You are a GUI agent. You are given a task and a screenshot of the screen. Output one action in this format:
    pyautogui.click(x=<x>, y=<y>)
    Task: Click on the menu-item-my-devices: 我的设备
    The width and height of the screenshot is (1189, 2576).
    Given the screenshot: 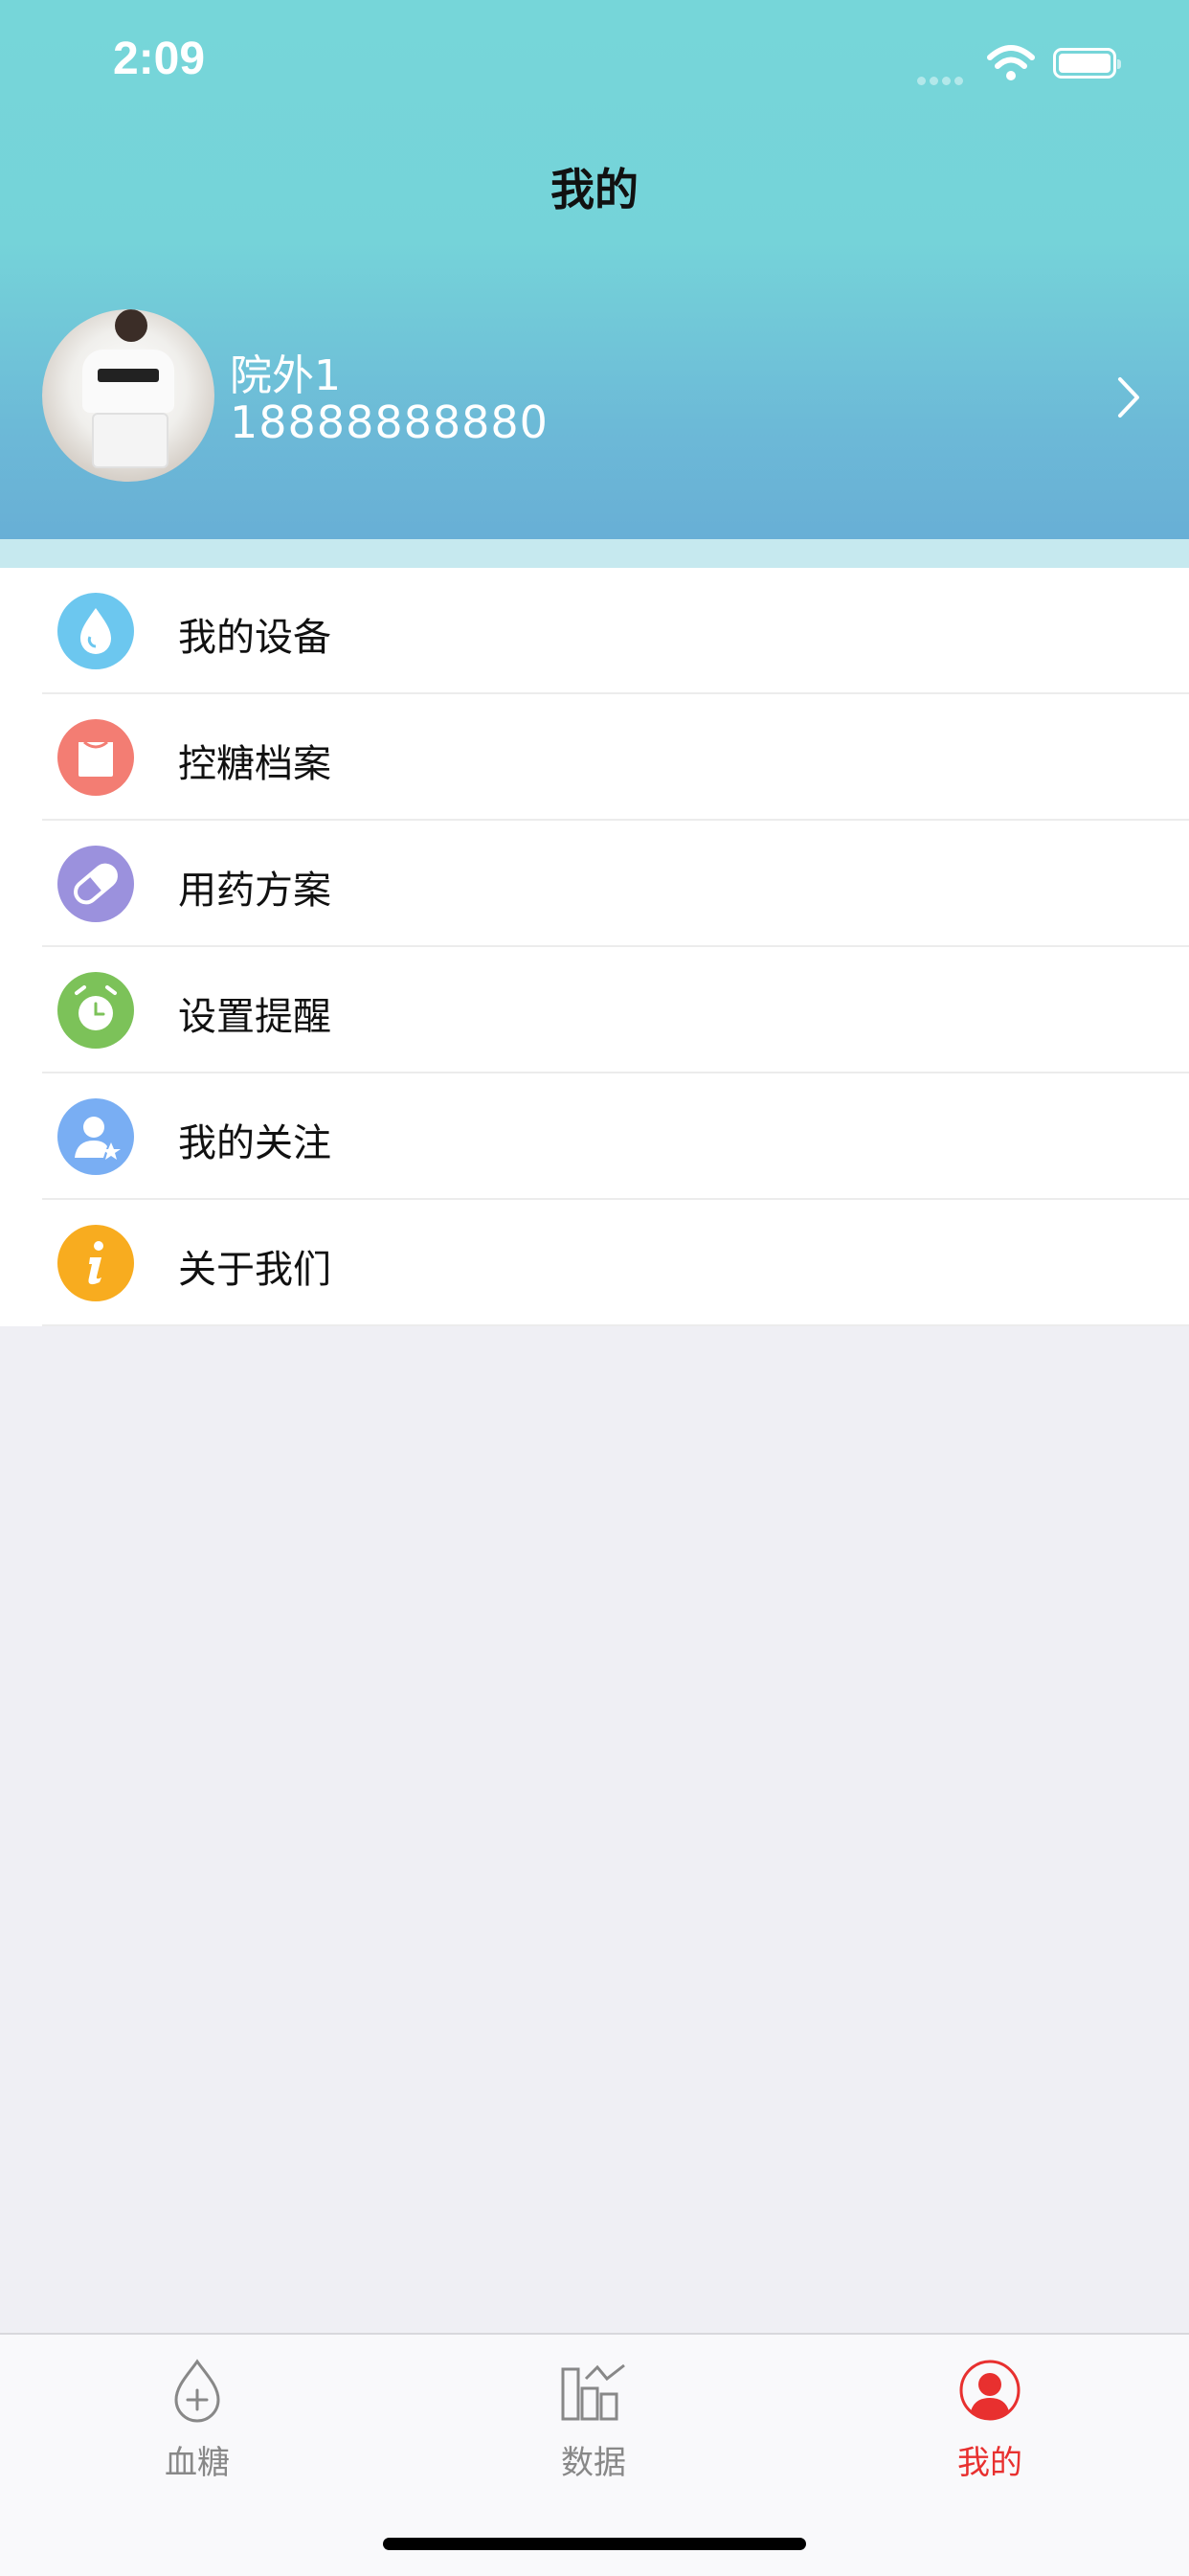 What is the action you would take?
    pyautogui.click(x=594, y=631)
    